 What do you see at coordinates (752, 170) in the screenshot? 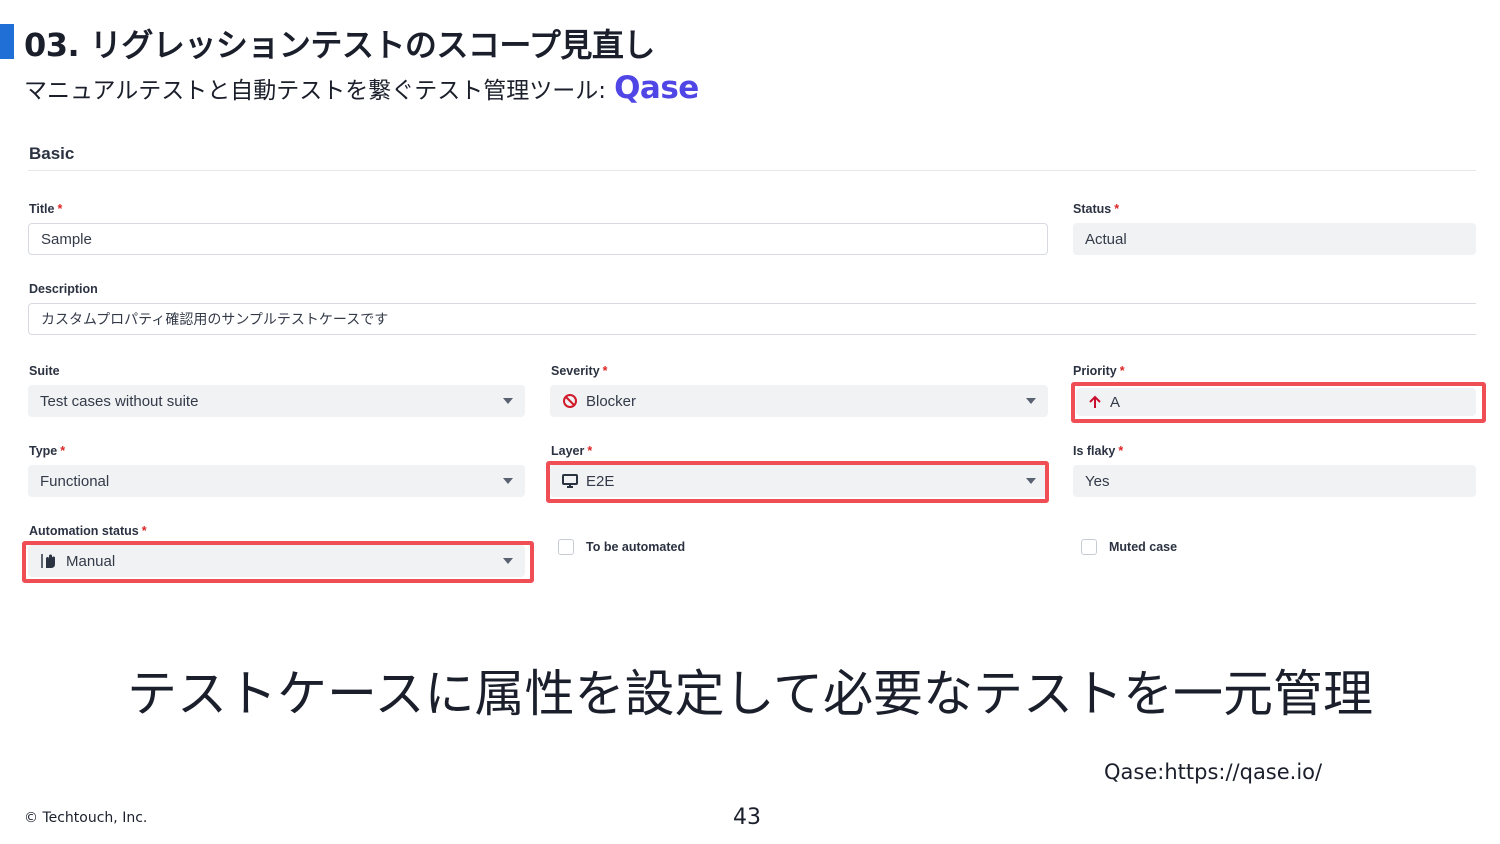
I see `section-divider` at bounding box center [752, 170].